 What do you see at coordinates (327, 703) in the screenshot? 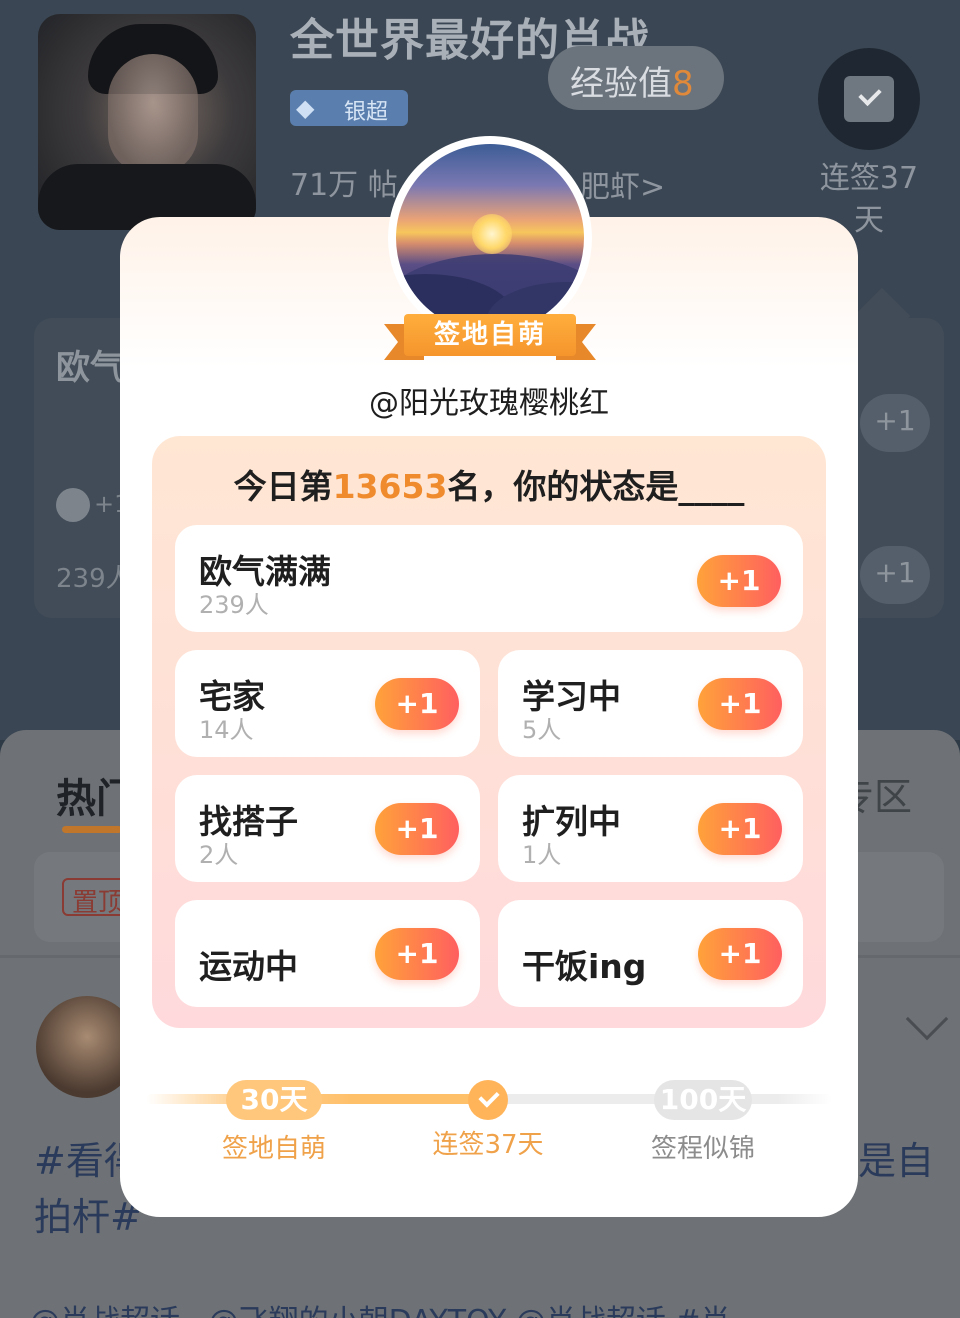
I see `status-option-home: 宅家 14人 +1` at bounding box center [327, 703].